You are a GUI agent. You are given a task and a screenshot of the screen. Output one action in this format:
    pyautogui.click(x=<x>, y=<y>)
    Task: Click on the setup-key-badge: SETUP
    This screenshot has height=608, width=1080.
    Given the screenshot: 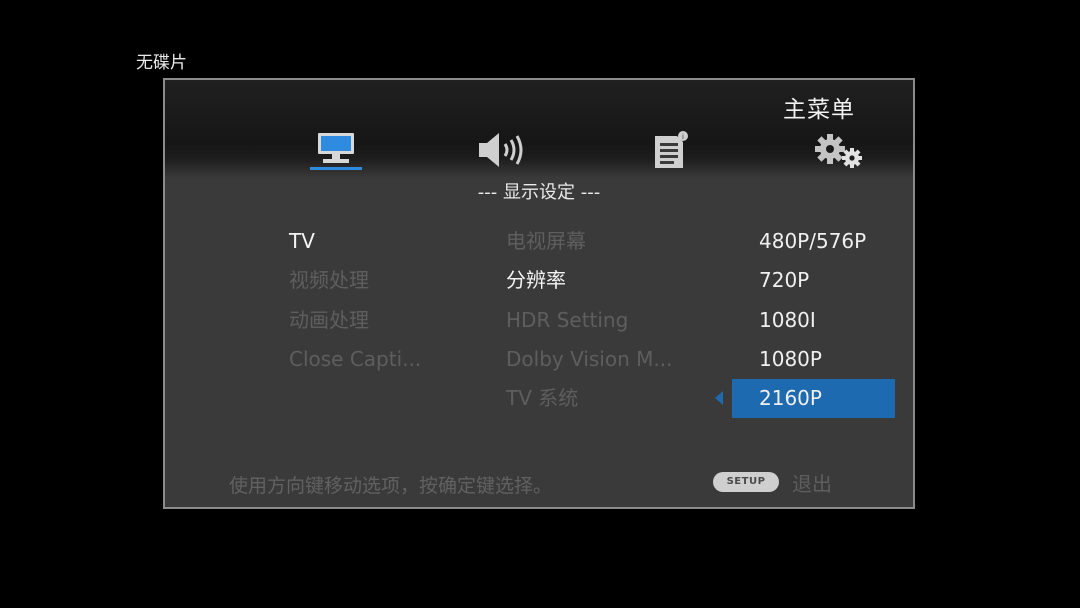 What is the action you would take?
    pyautogui.click(x=746, y=482)
    